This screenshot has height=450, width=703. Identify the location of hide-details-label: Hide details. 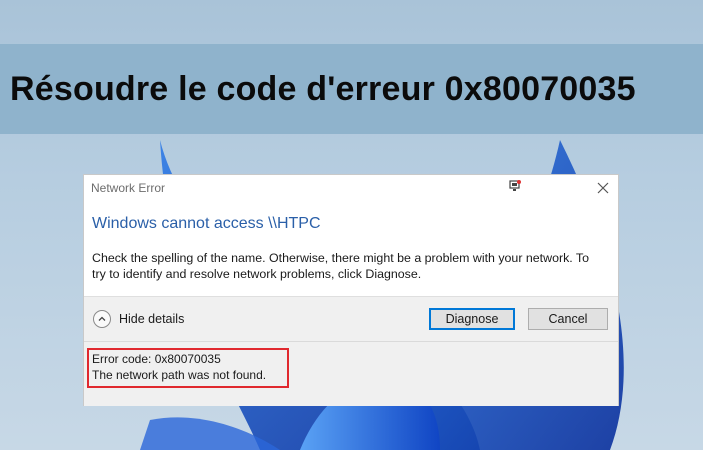
(152, 319).